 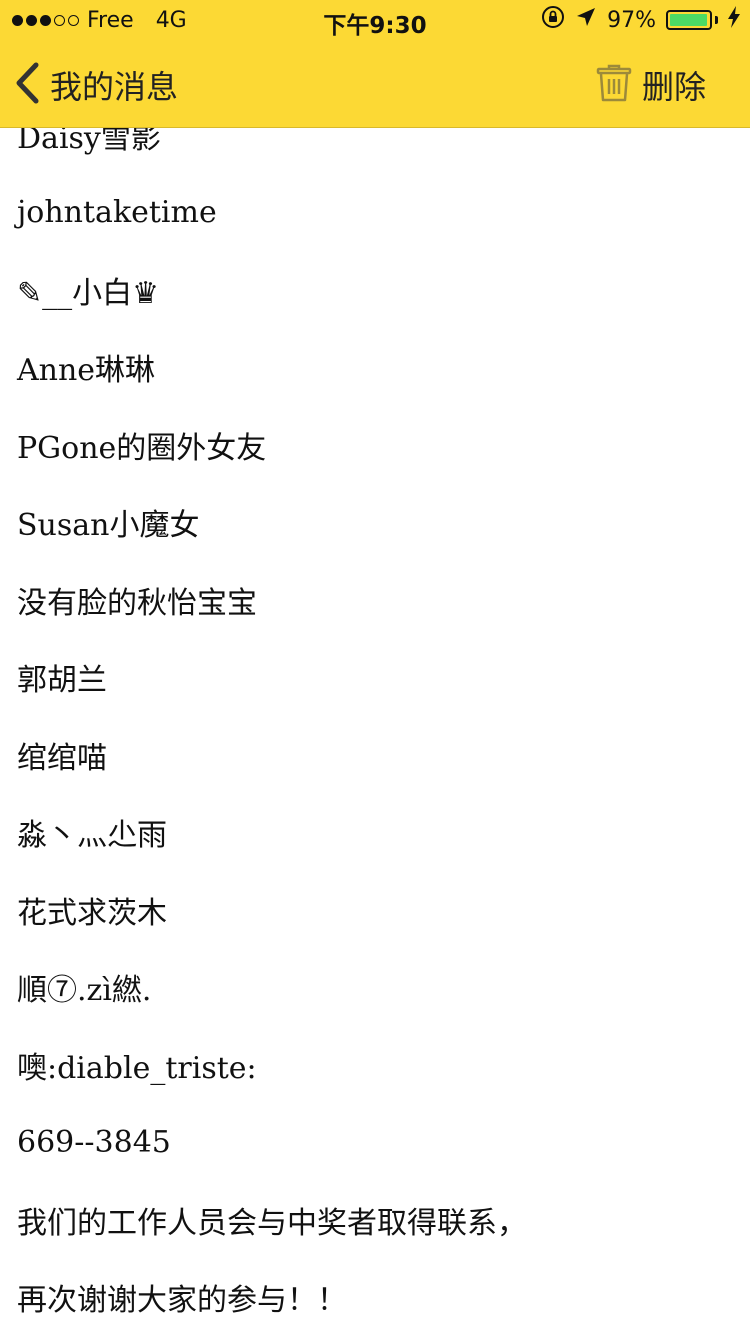 I want to click on list-item: 没有脸的秋怡宝宝, so click(x=137, y=603).